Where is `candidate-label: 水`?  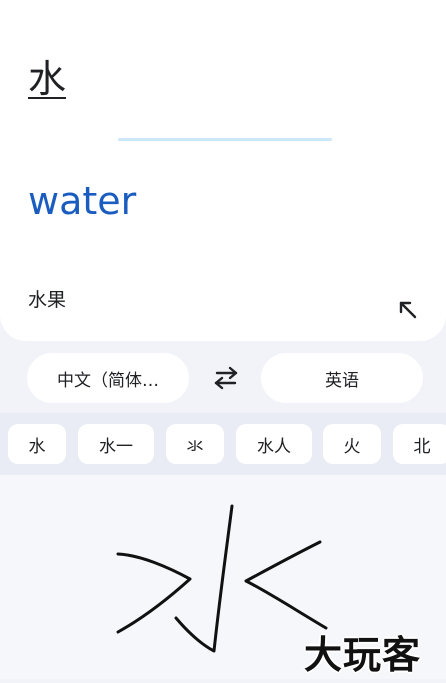 candidate-label: 水 is located at coordinates (37, 446).